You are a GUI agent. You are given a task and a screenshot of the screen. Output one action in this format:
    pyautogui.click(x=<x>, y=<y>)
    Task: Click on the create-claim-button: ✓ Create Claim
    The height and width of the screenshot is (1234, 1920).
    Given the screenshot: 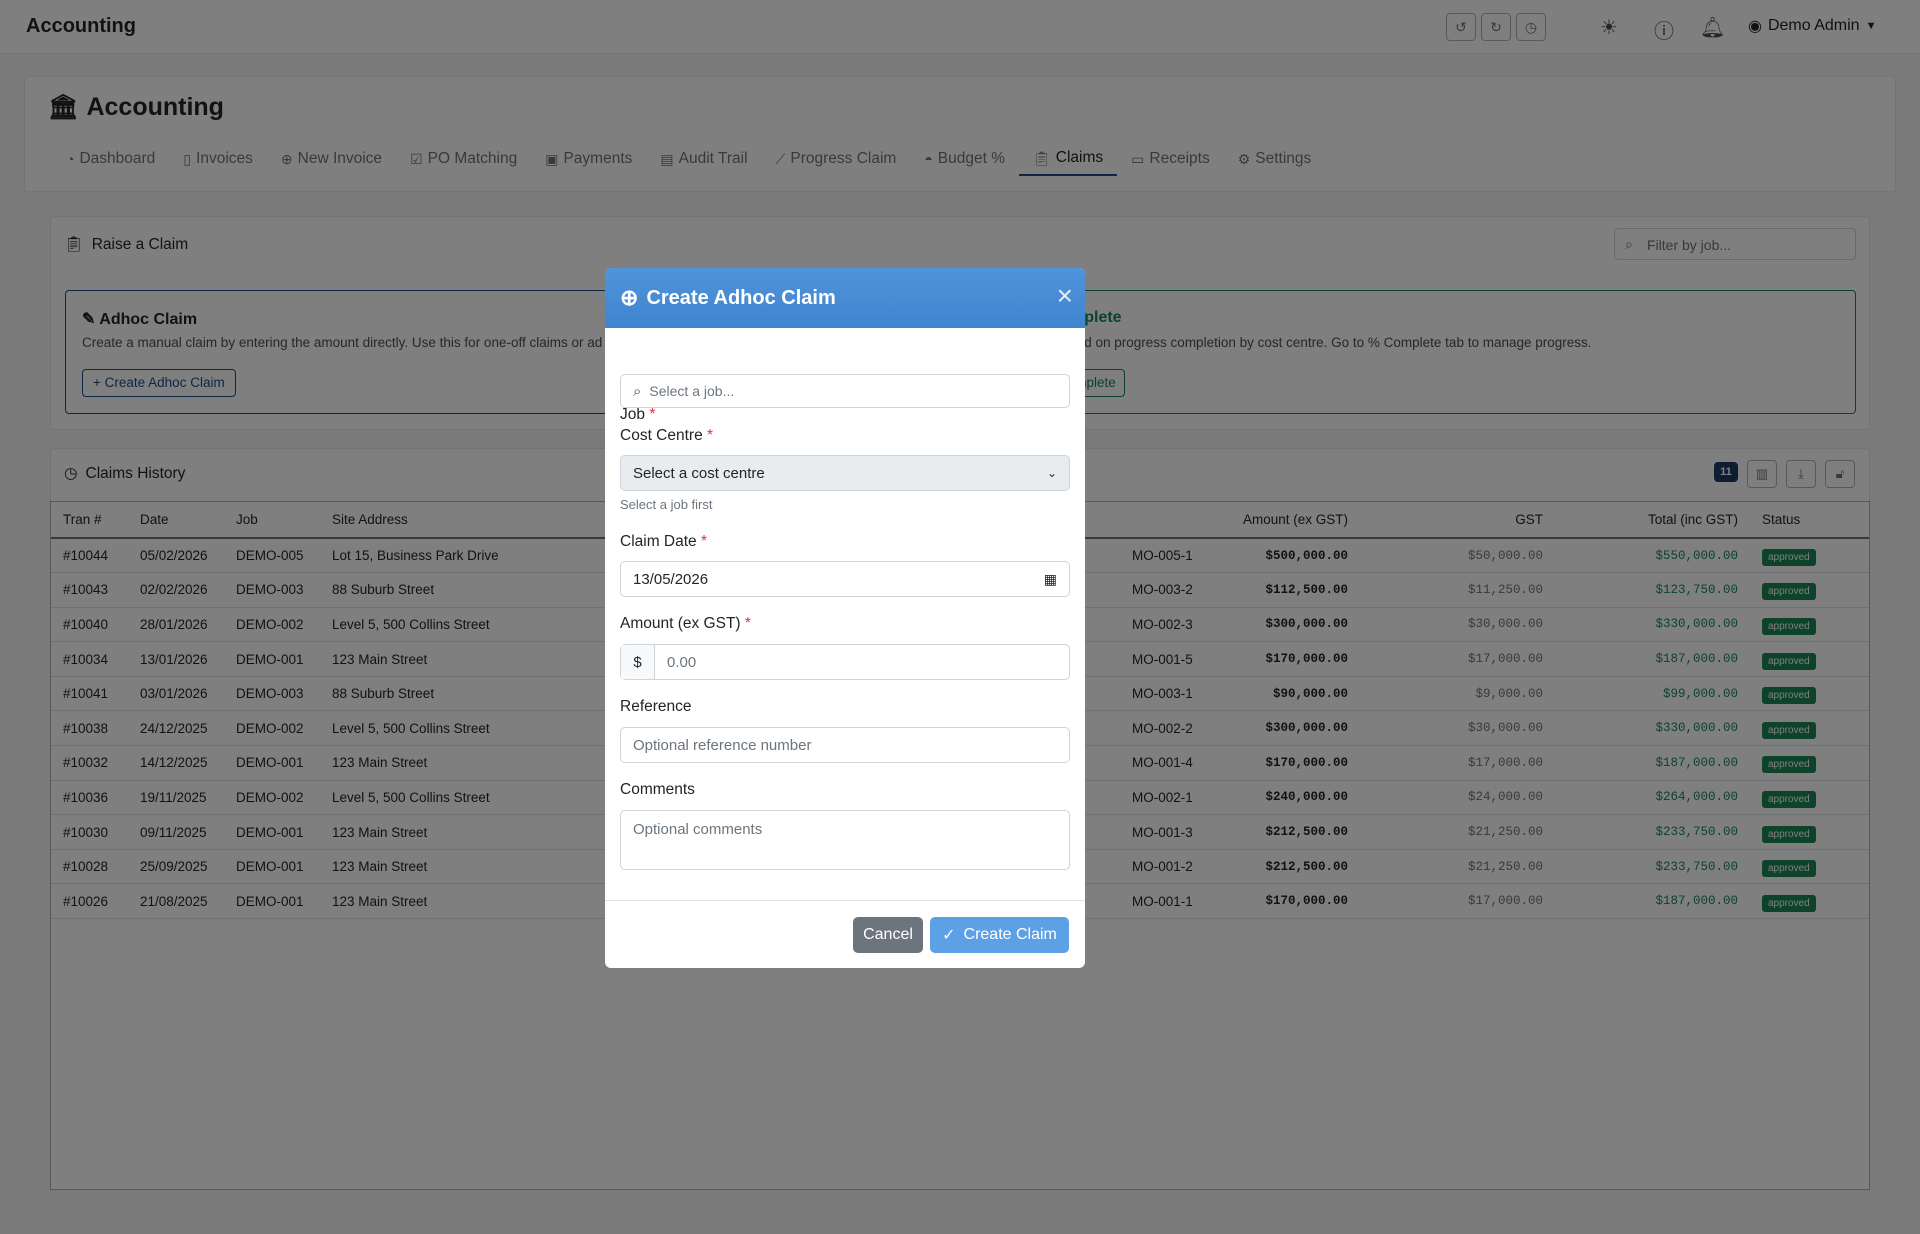 What is the action you would take?
    pyautogui.click(x=999, y=935)
    